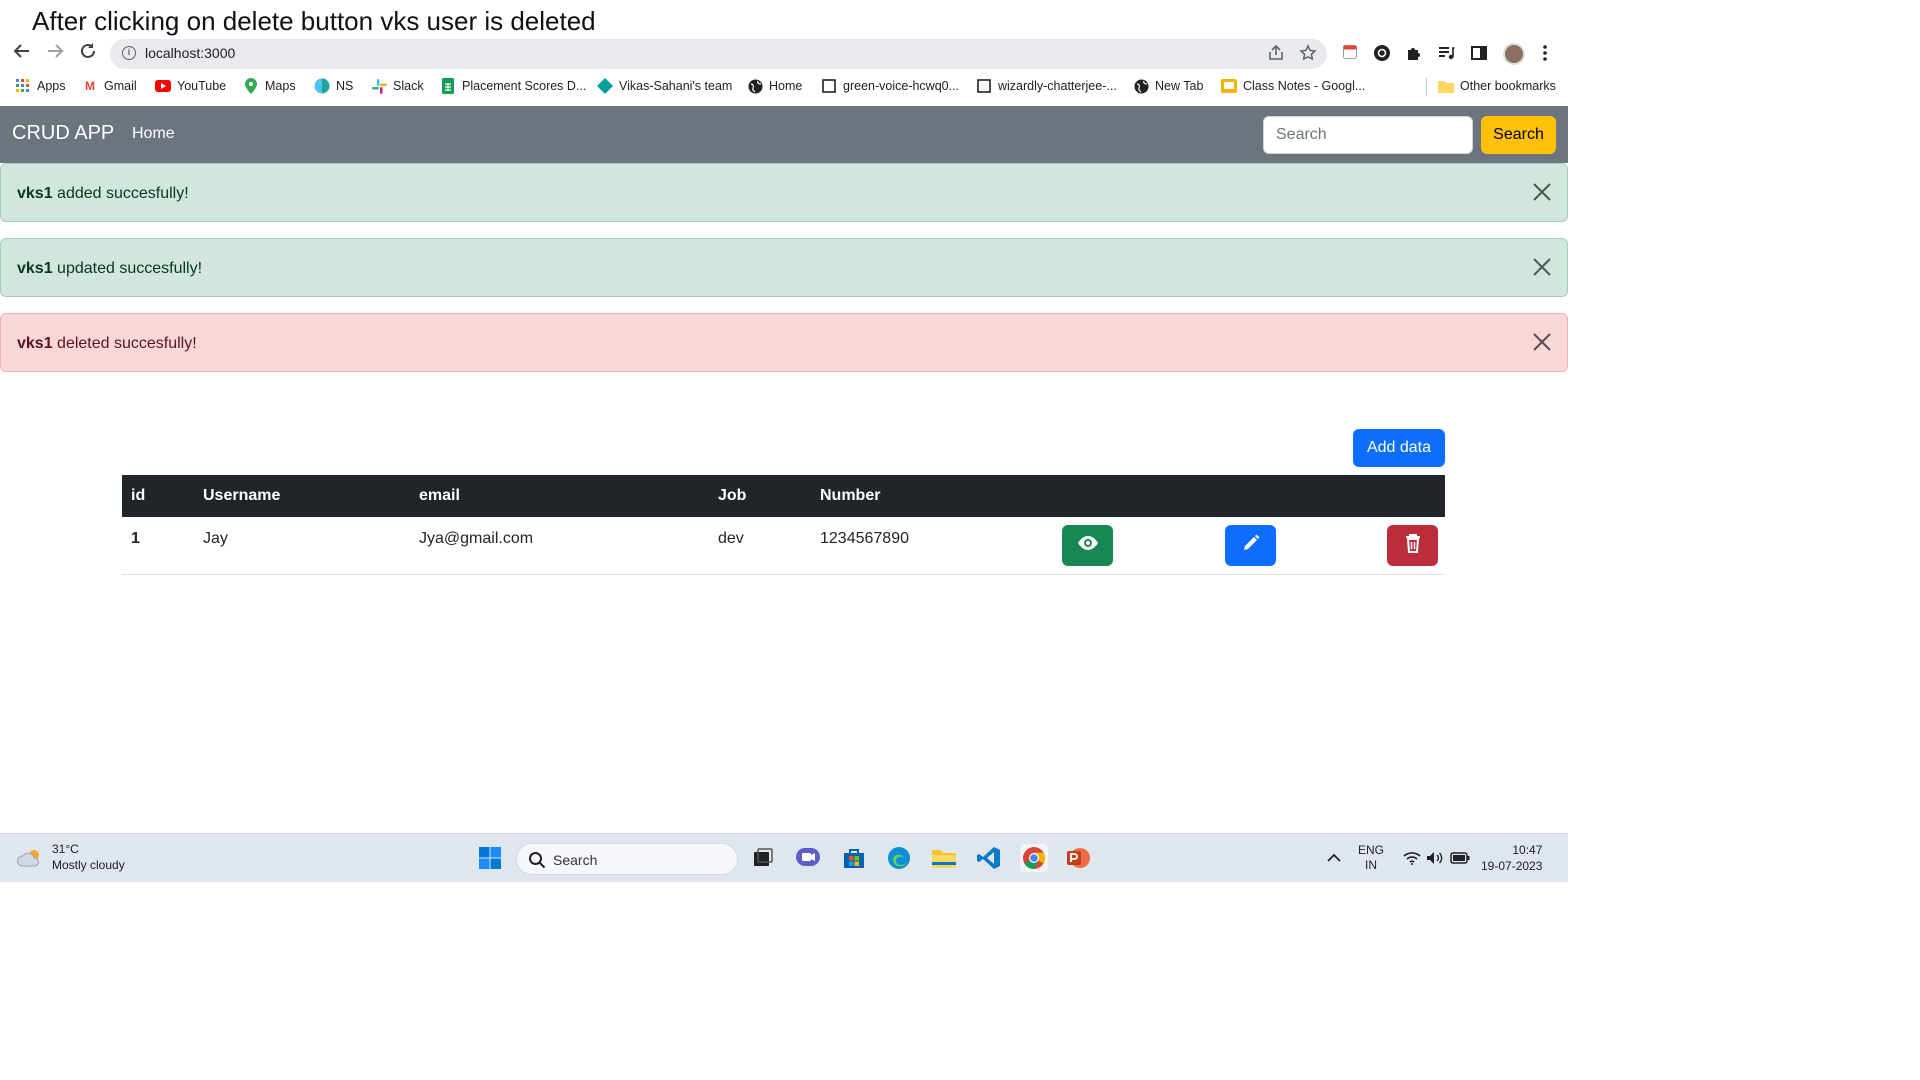 The image size is (1920, 1080). I want to click on nav-home-link: Home, so click(153, 134).